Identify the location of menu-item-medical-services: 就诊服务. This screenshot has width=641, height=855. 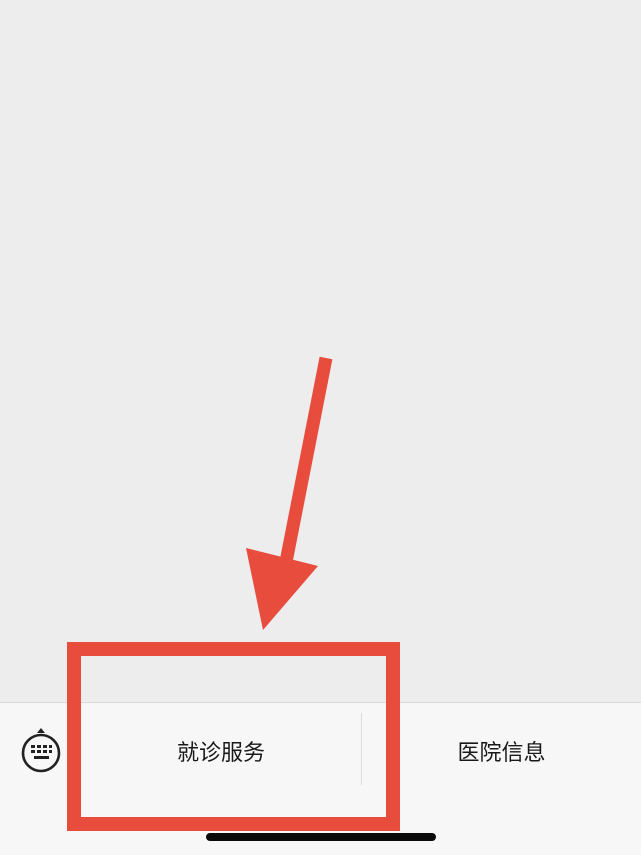
(221, 750).